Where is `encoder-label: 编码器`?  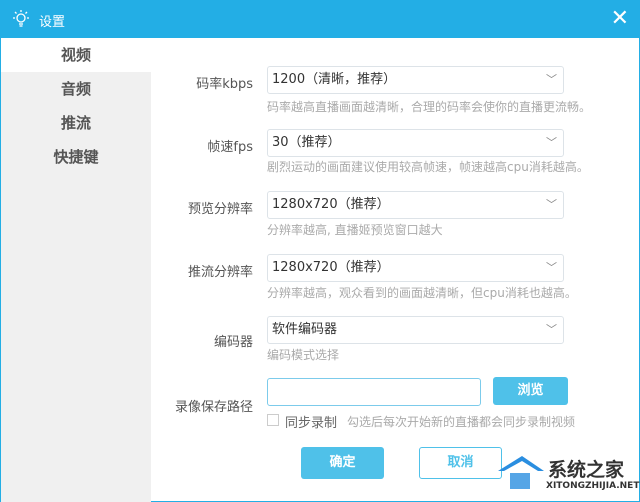 encoder-label: 编码器 is located at coordinates (233, 342).